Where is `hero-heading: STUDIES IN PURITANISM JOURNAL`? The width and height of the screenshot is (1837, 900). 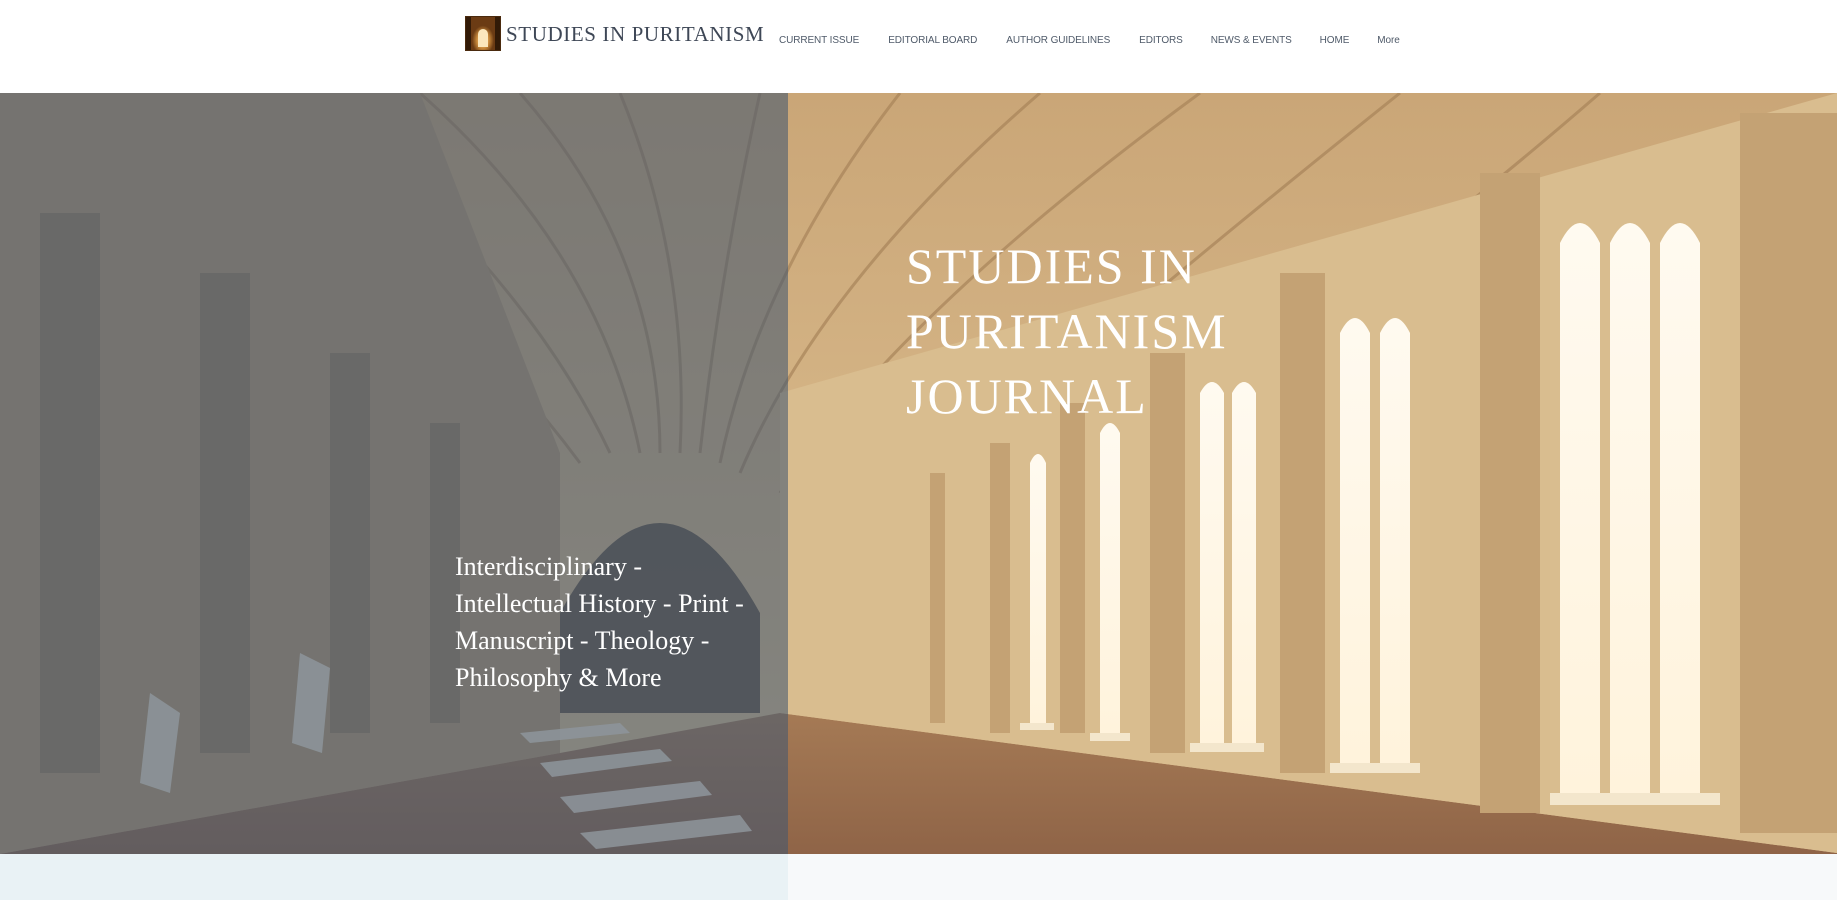
hero-heading: STUDIES IN PURITANISM JOURNAL is located at coordinates (1067, 331).